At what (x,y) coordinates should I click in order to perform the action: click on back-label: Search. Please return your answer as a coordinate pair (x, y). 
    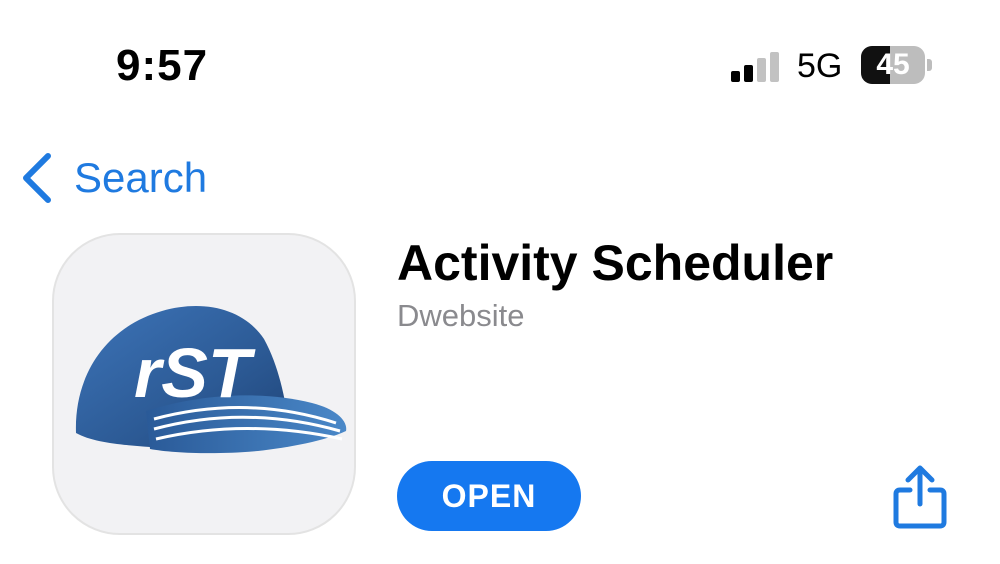
    Looking at the image, I should click on (141, 177).